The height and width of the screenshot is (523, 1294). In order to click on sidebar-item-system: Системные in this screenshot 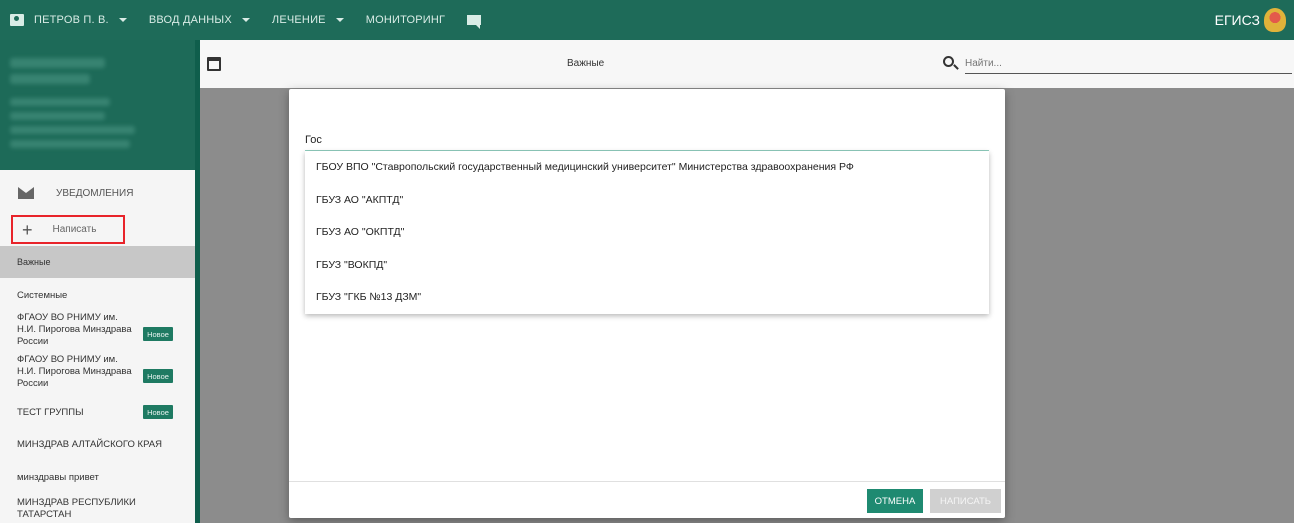, I will do `click(42, 296)`.